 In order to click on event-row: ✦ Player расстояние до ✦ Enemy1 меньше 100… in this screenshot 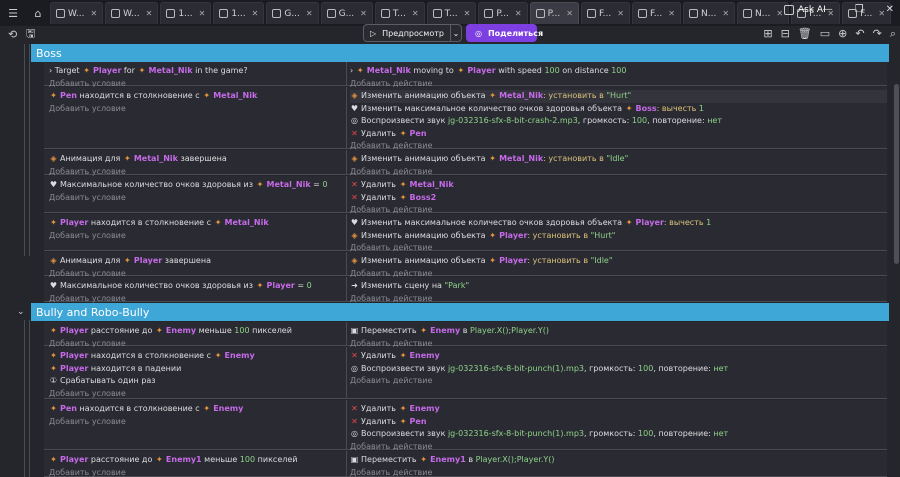, I will do `click(465, 464)`.